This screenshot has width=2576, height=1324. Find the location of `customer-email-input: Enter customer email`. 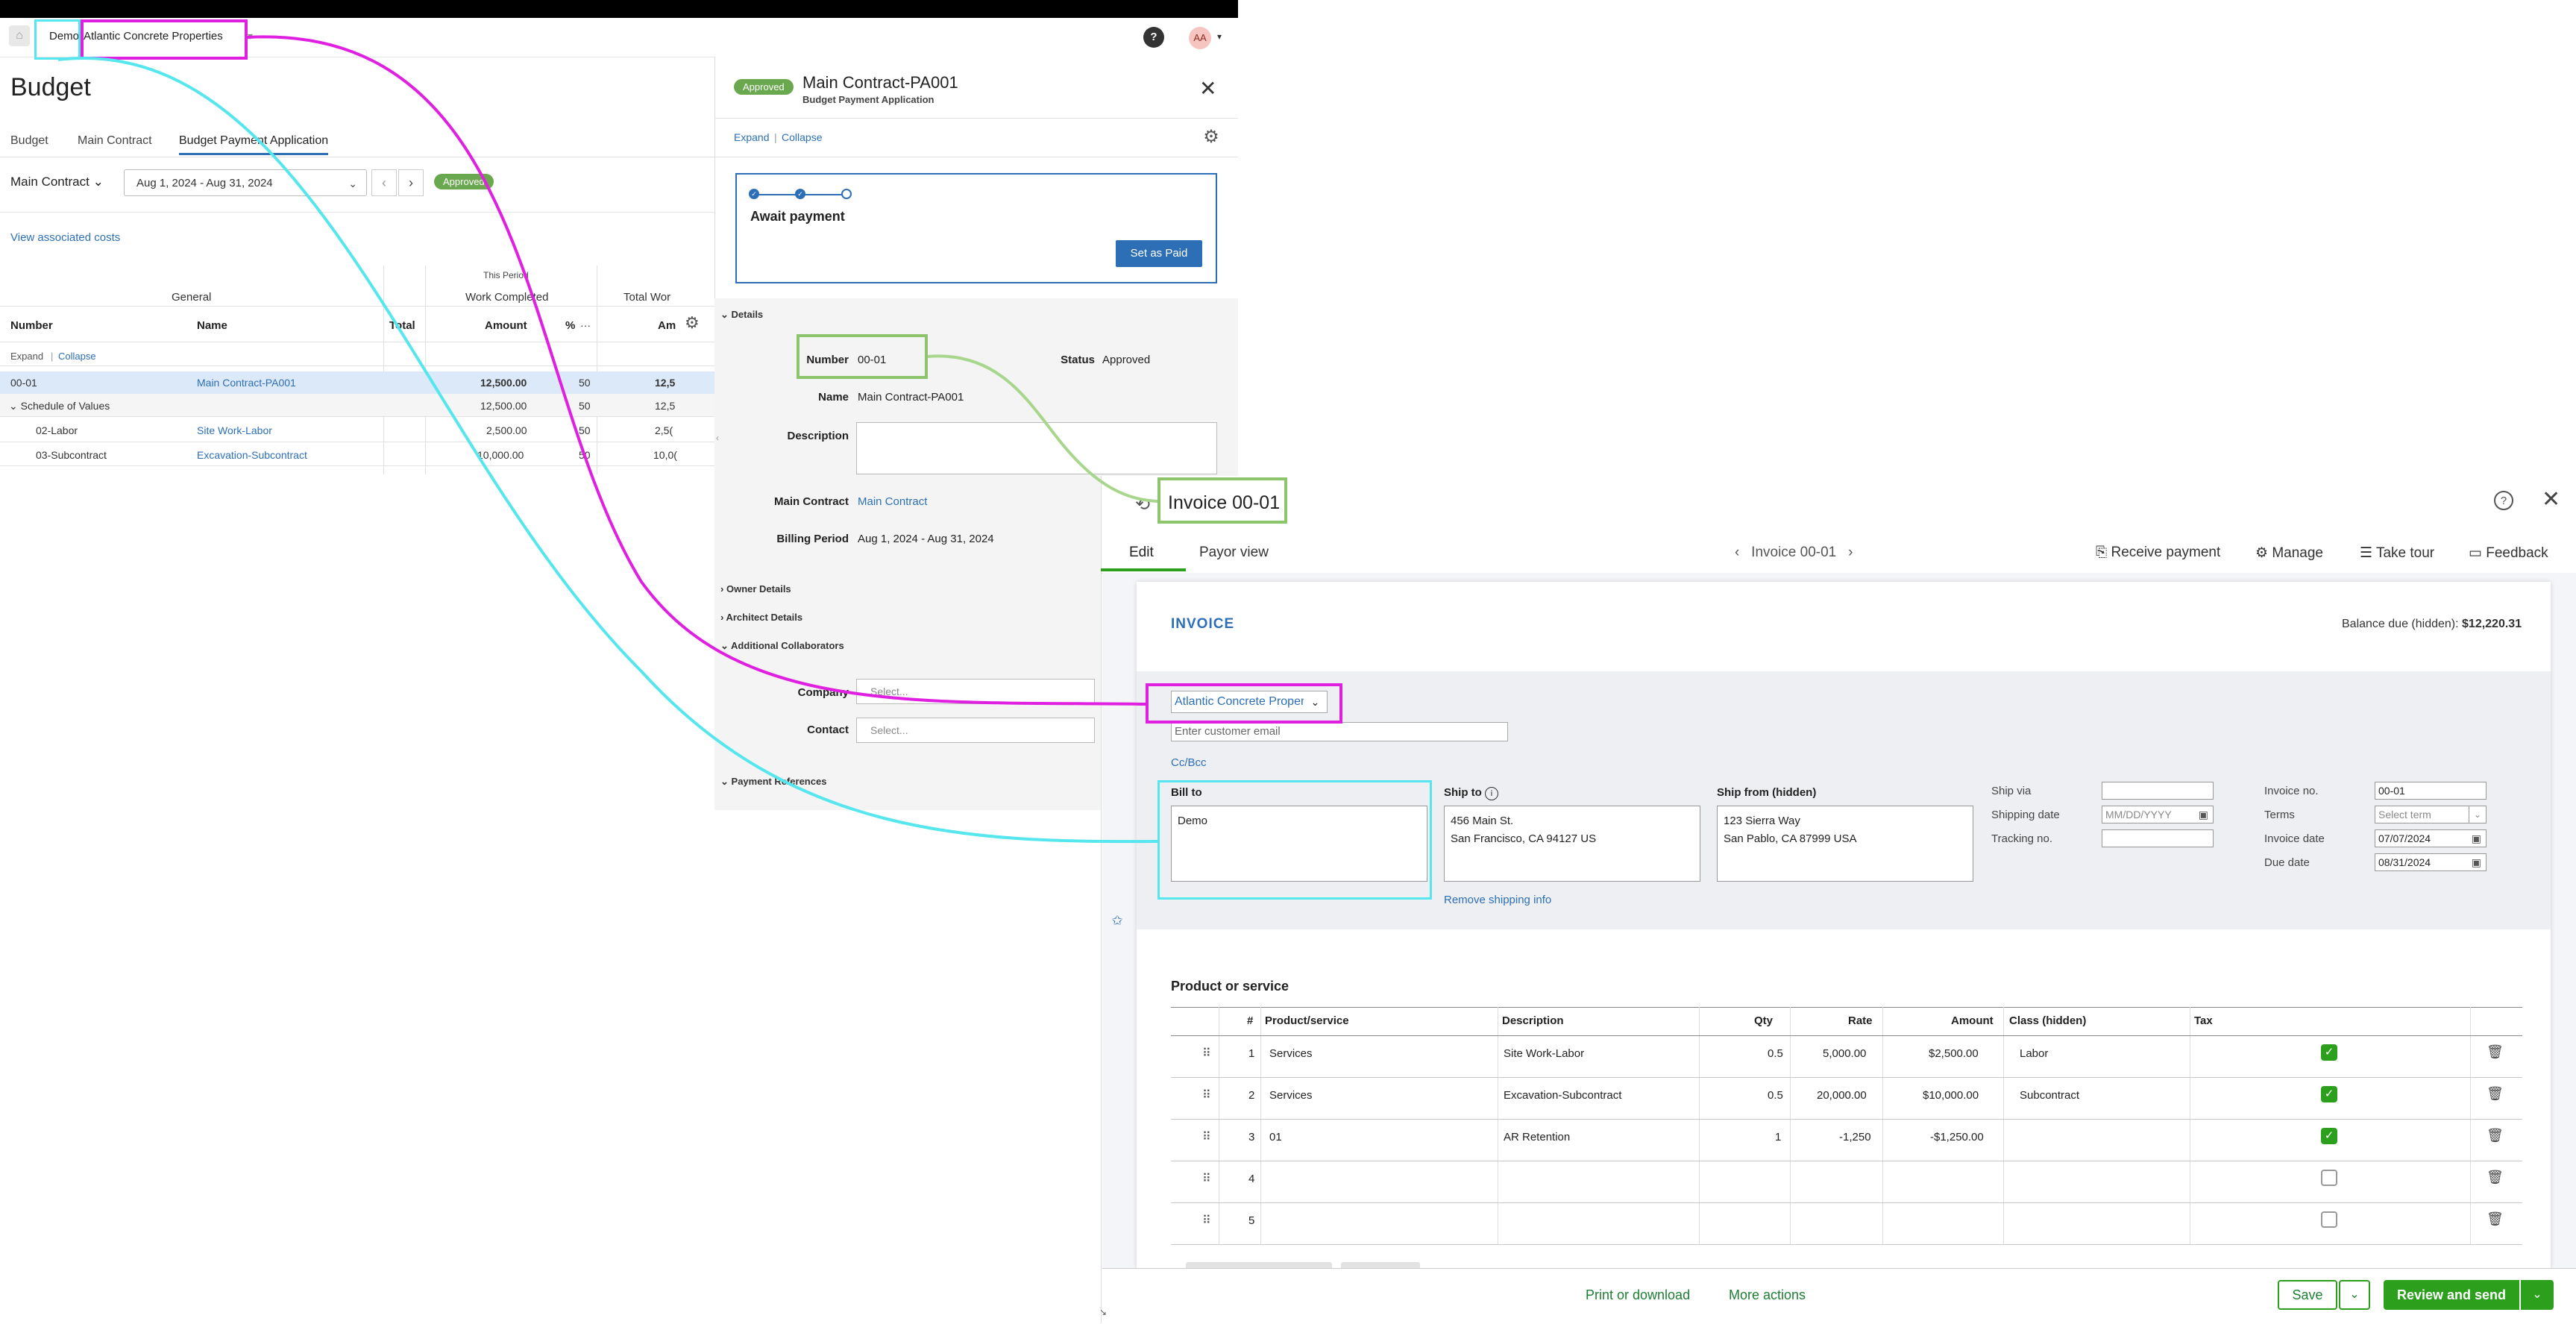

customer-email-input: Enter customer email is located at coordinates (1340, 731).